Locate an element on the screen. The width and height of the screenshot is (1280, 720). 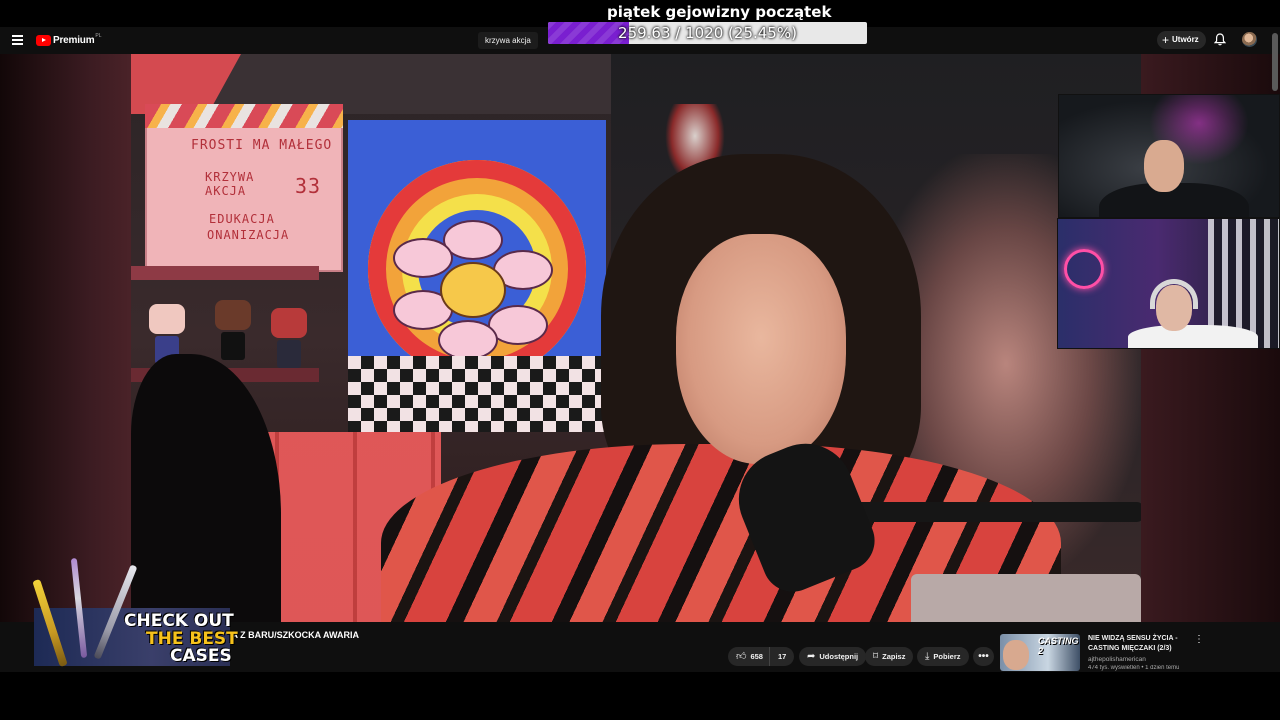
search-query-chip: krzywa akcja is located at coordinates (508, 40).